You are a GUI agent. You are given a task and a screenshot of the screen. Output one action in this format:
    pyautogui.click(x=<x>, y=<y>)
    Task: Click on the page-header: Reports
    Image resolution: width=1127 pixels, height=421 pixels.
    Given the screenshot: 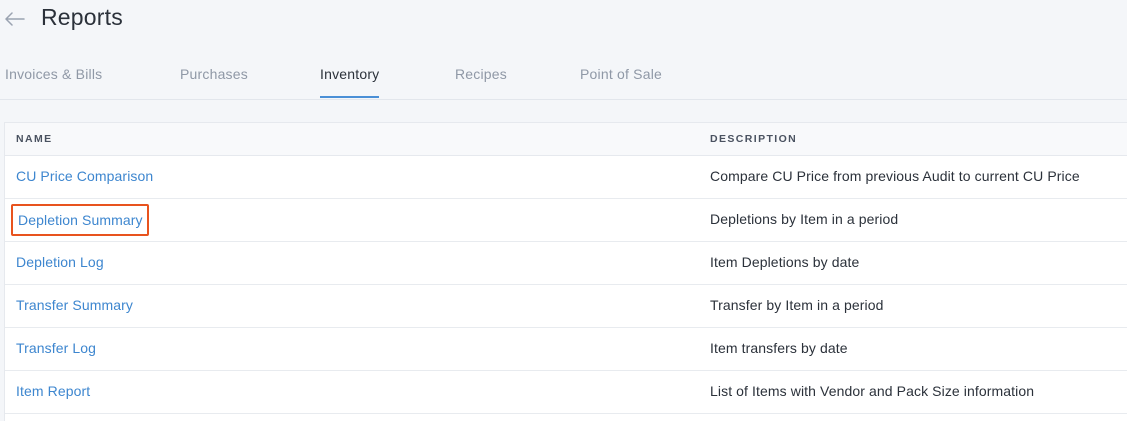 What is the action you would take?
    pyautogui.click(x=563, y=22)
    